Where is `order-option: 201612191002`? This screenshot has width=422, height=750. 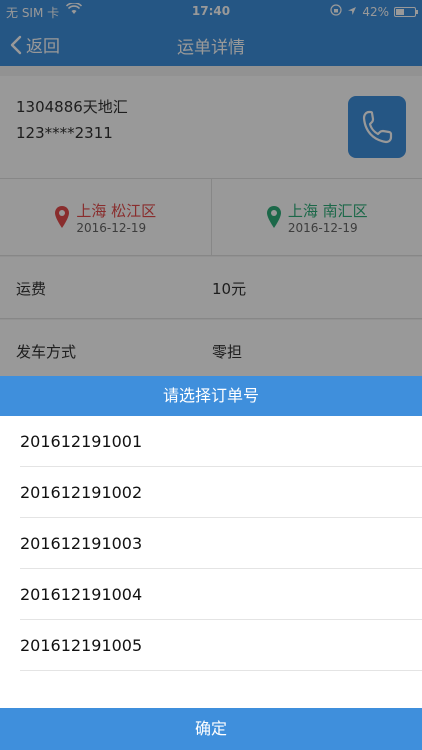
order-option: 201612191002 is located at coordinates (221, 492).